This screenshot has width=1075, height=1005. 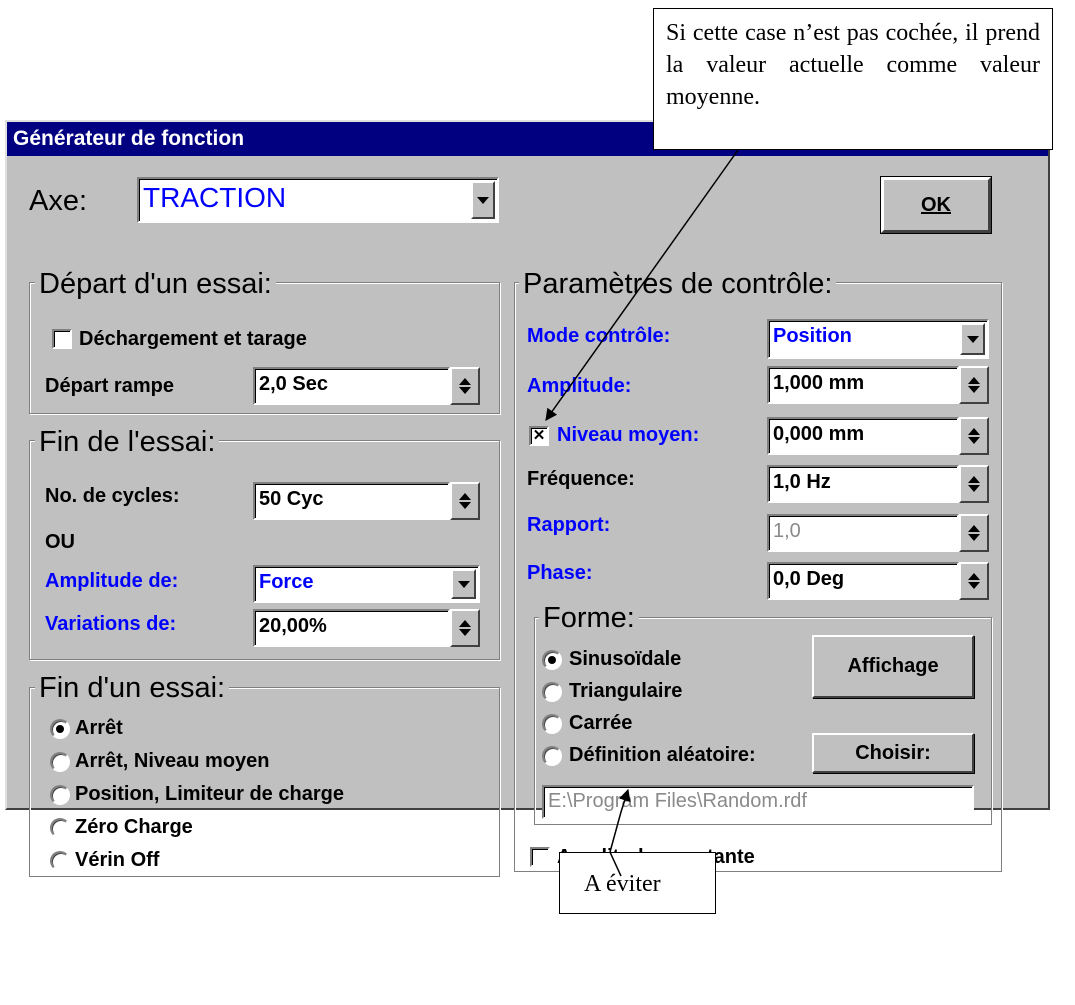 I want to click on arrow-to-constant-amplitude, so click(x=620, y=820).